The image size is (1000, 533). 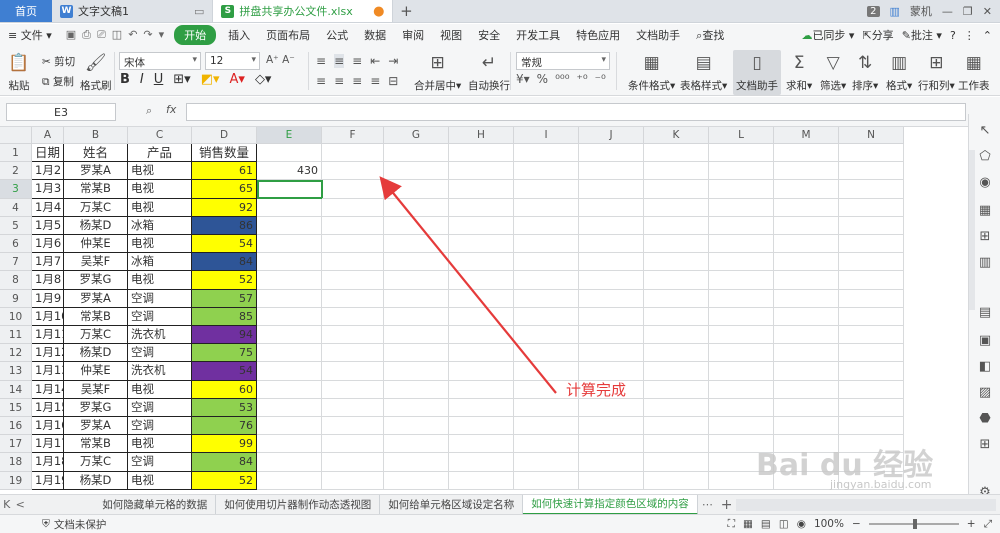 What do you see at coordinates (468, 285) in the screenshot?
I see `arrow-line` at bounding box center [468, 285].